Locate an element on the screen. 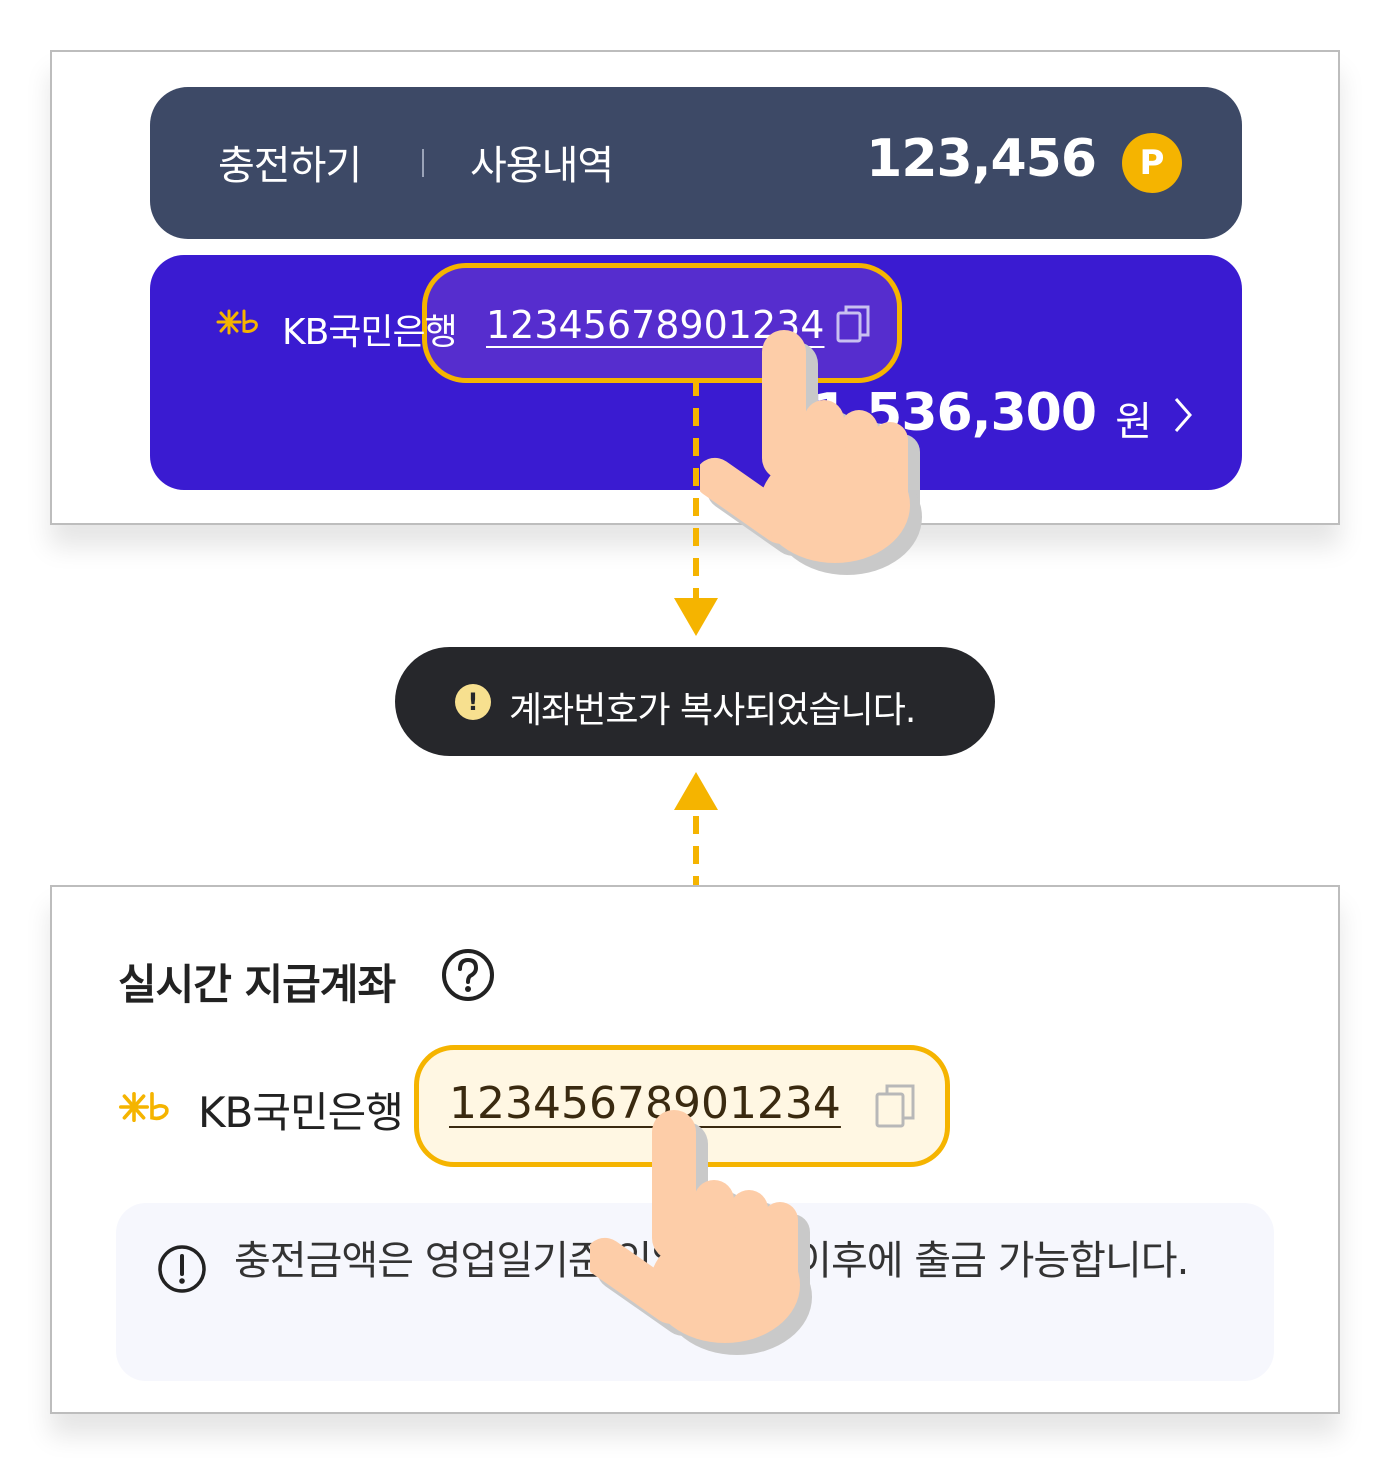  currency-label: 원 is located at coordinates (1133, 422).